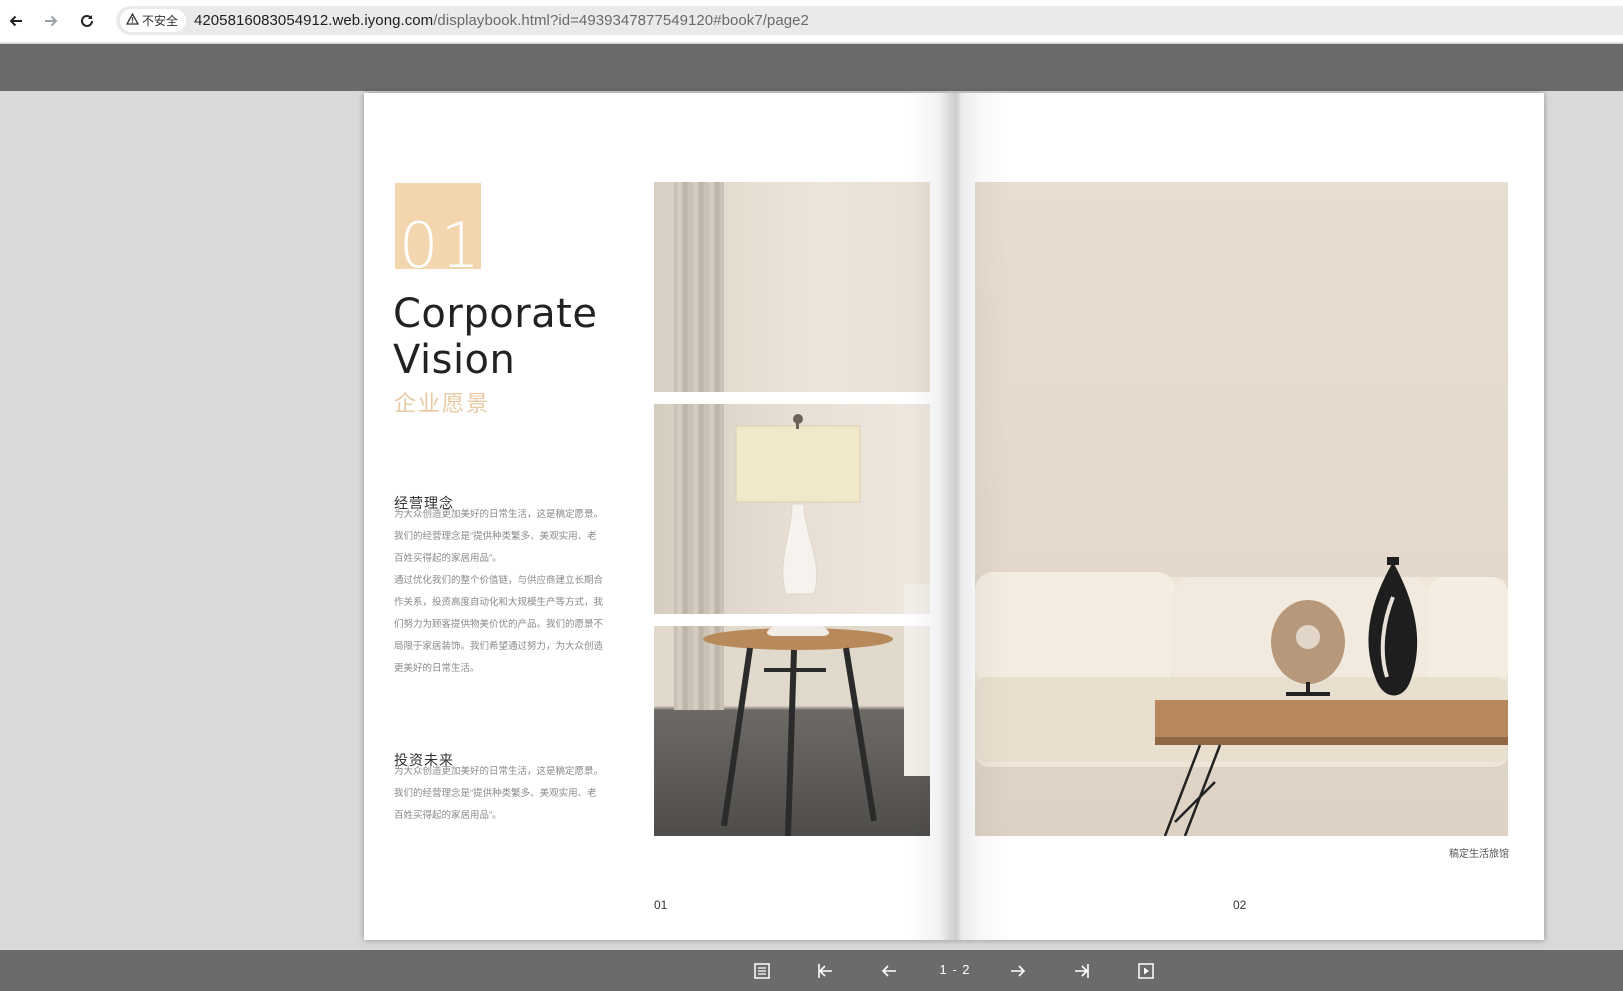  Describe the element at coordinates (811, 970) in the screenshot. I see `viewer-bottom-toolbar: 1 - 2` at that location.